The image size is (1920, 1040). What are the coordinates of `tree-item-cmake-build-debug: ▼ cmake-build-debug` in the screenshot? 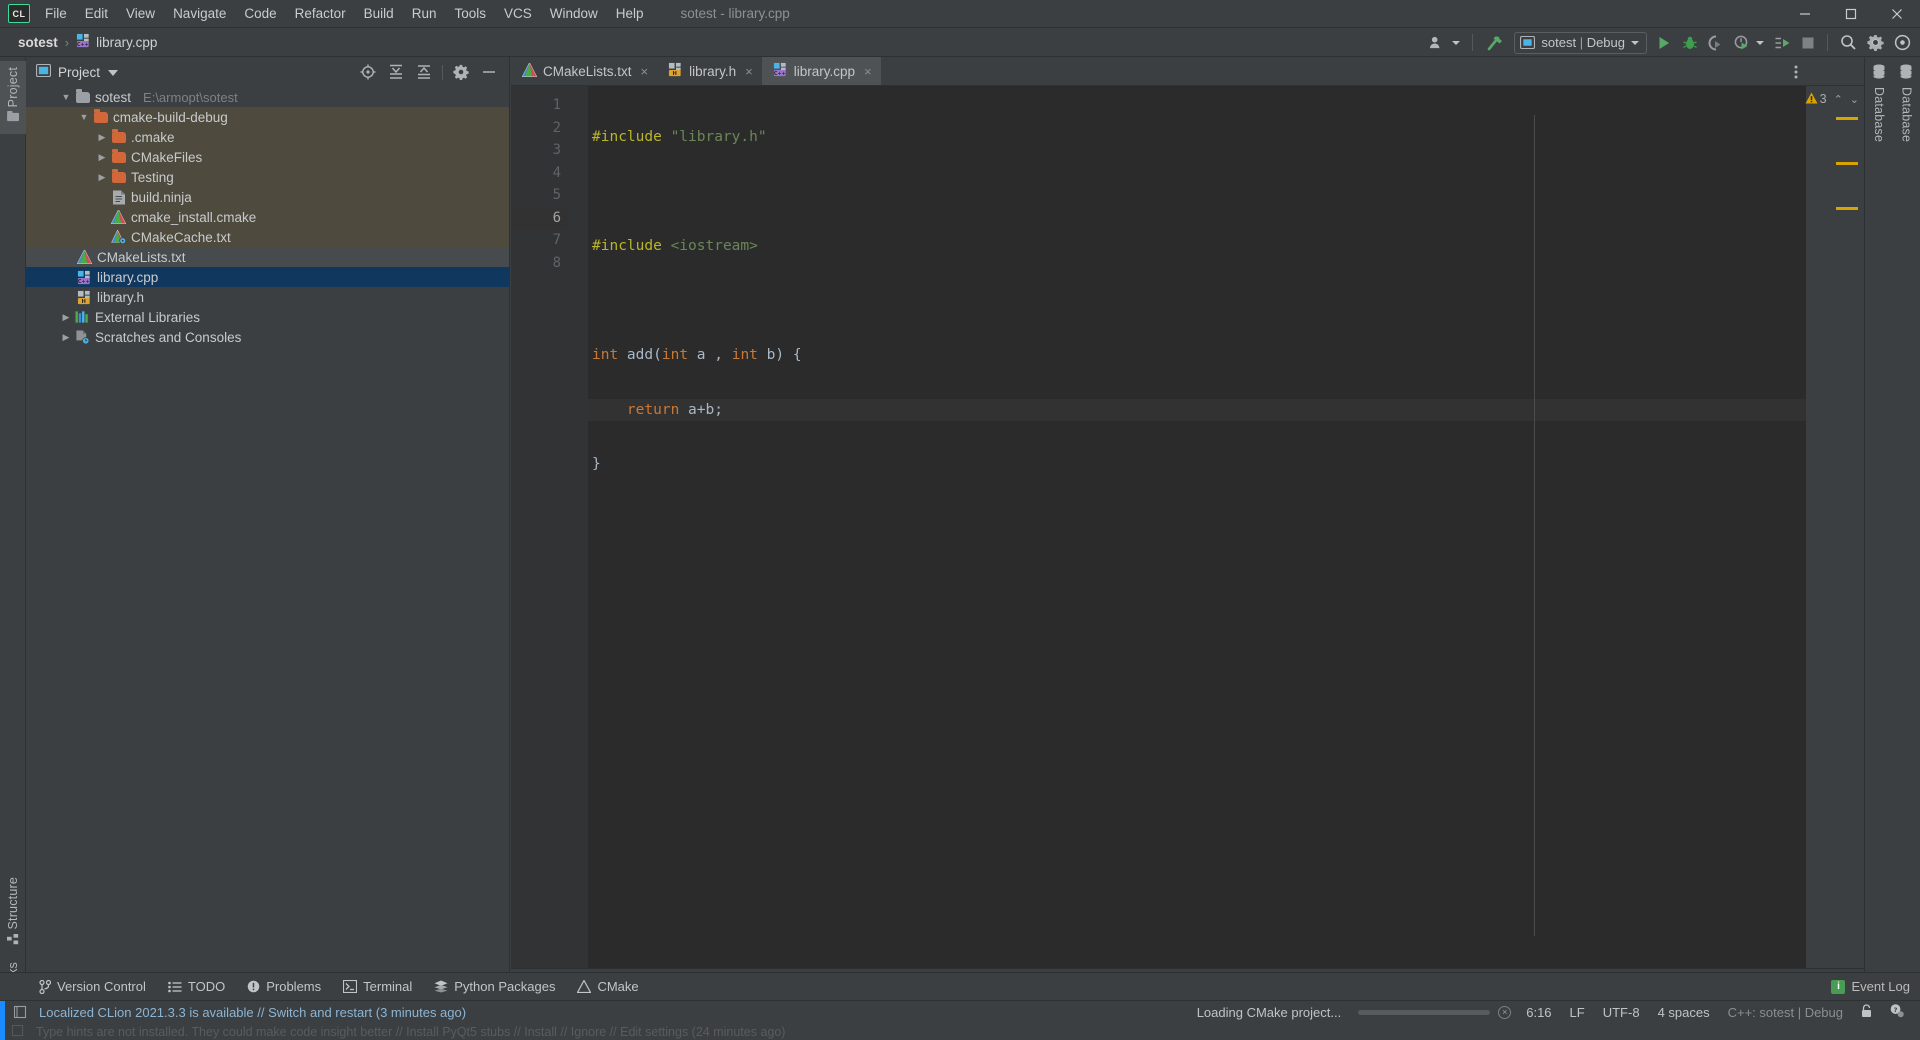 It's located at (267, 117).